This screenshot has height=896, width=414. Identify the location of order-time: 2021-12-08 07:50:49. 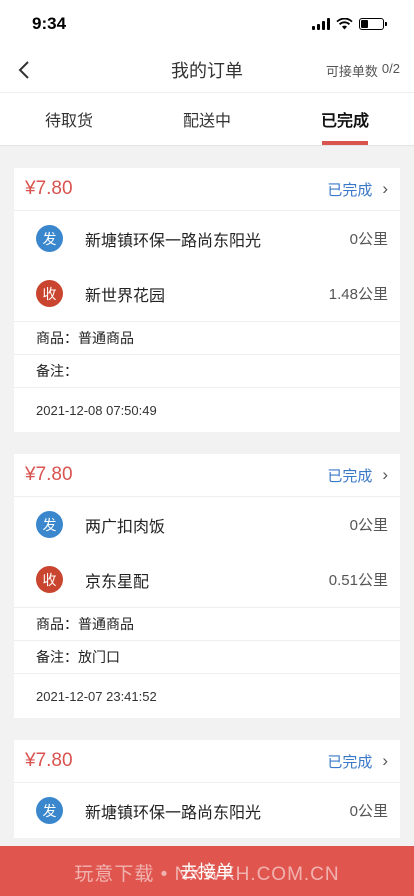
(207, 409).